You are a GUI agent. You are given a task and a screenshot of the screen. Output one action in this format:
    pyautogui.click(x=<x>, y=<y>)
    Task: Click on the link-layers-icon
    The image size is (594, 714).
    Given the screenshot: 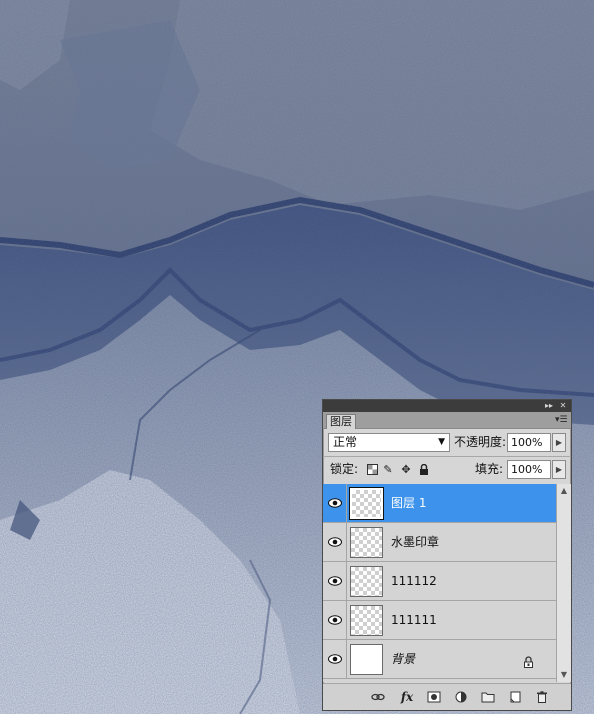 What is the action you would take?
    pyautogui.click(x=378, y=697)
    